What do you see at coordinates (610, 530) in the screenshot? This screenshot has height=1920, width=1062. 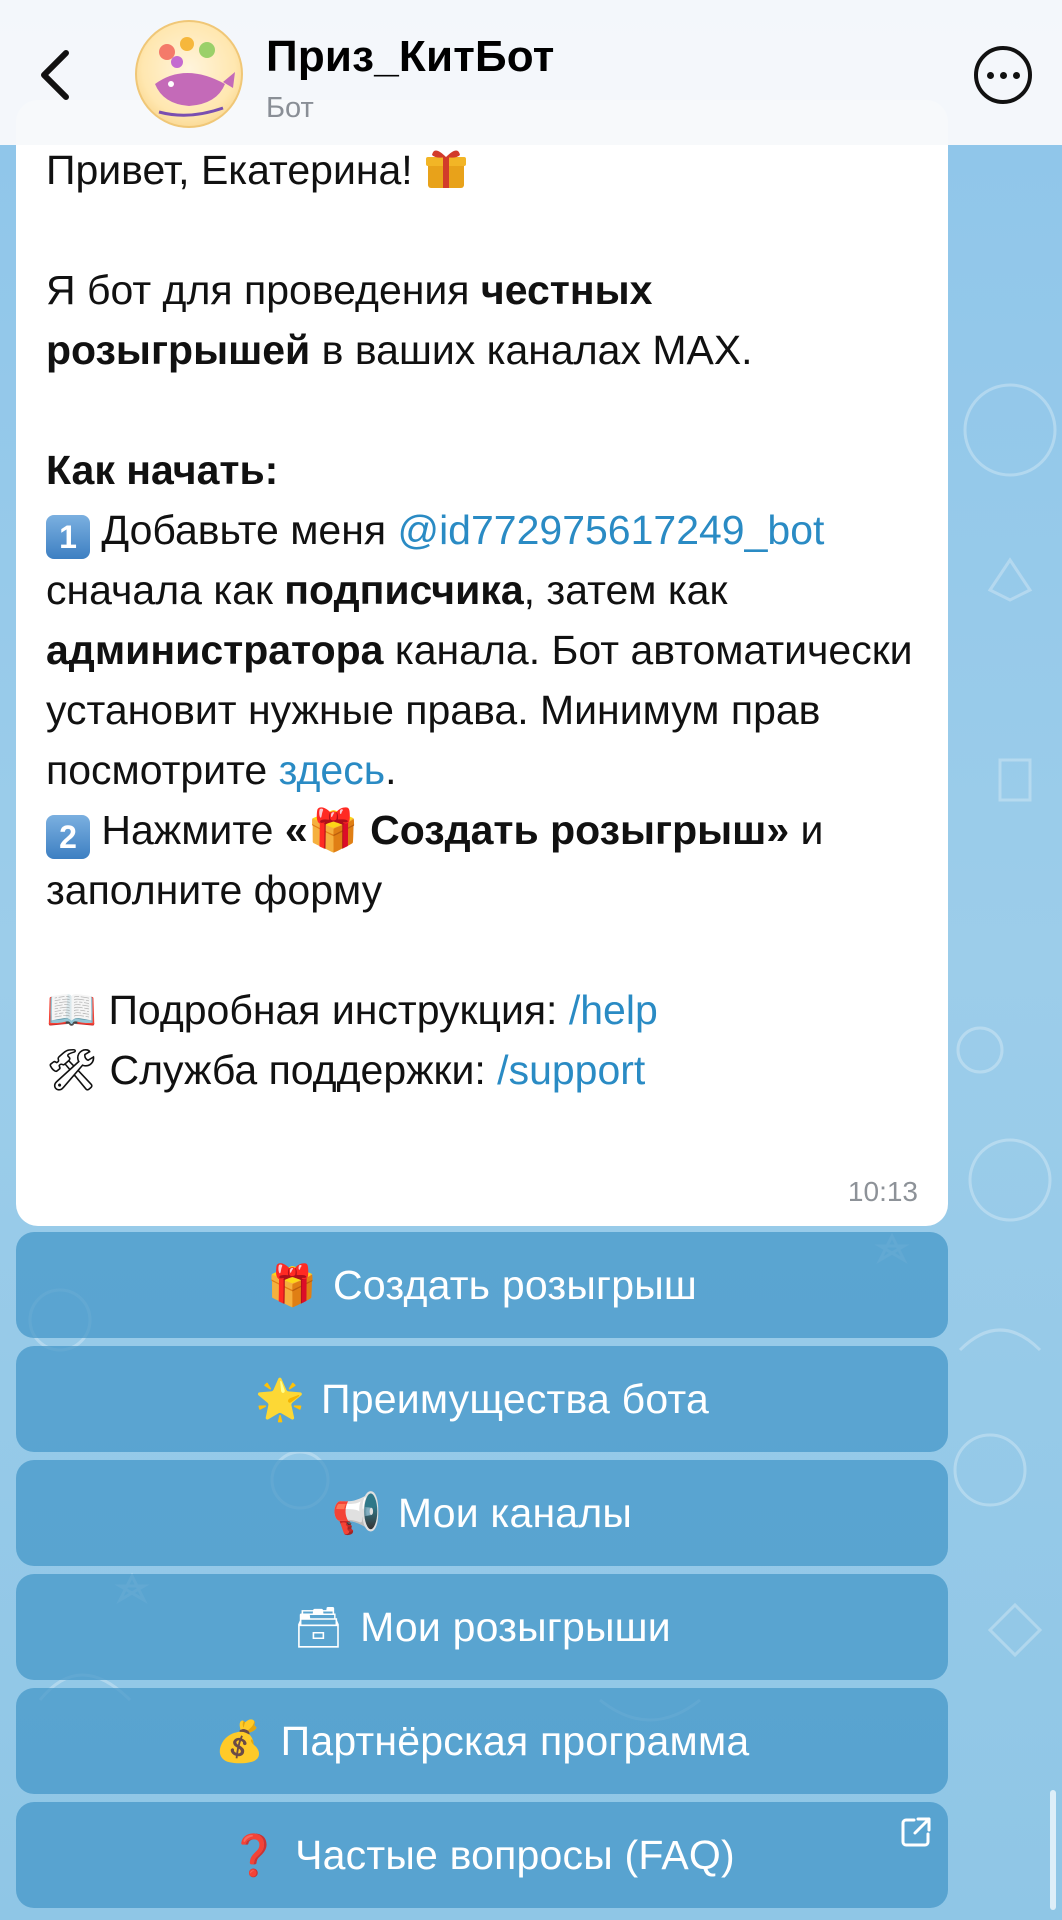 I see `bot-username-link: @id772975617249_bot` at bounding box center [610, 530].